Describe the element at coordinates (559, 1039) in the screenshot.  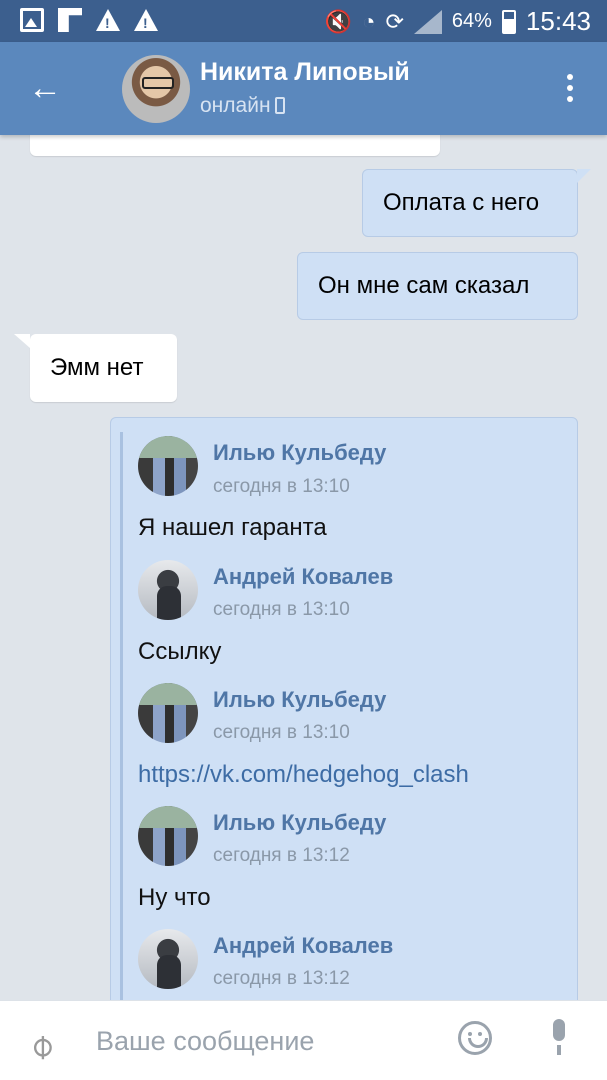
I see `microphone-icon` at that location.